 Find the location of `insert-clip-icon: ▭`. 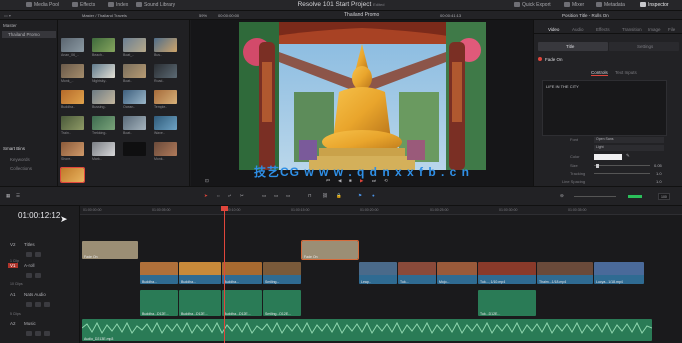

insert-clip-icon: ▭ is located at coordinates (264, 196).